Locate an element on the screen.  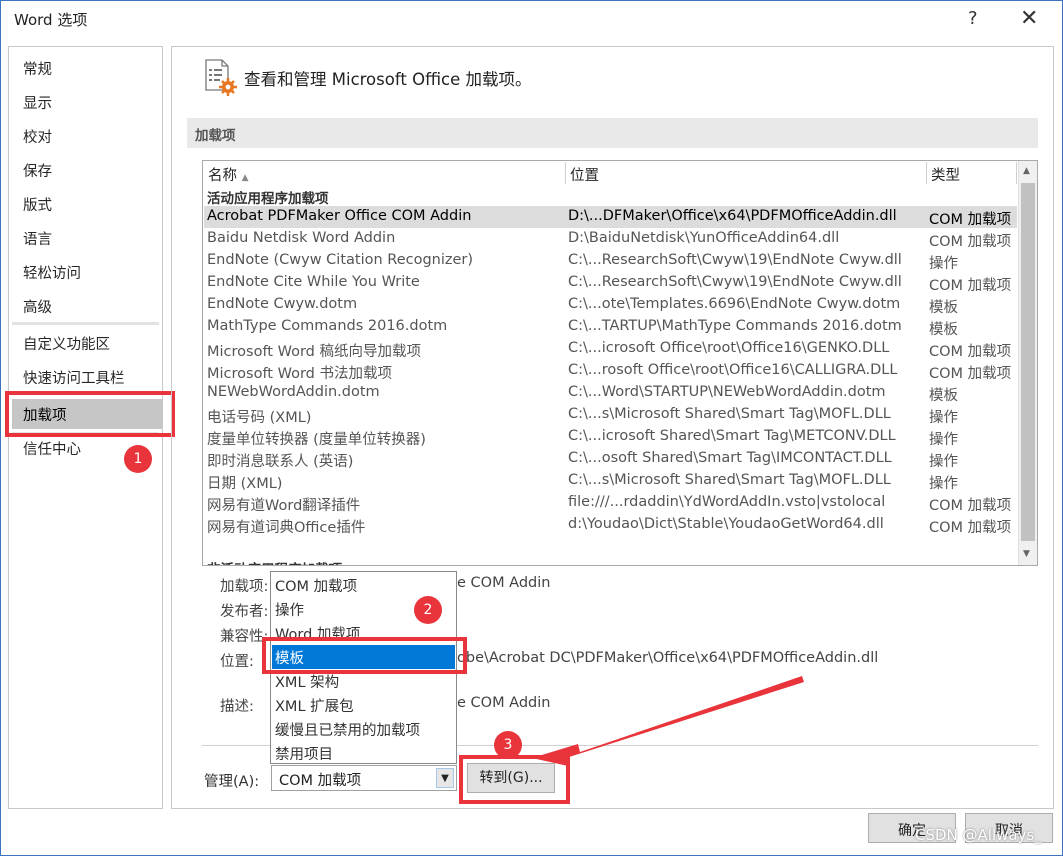
detail-location-label: 位置: is located at coordinates (237, 662).